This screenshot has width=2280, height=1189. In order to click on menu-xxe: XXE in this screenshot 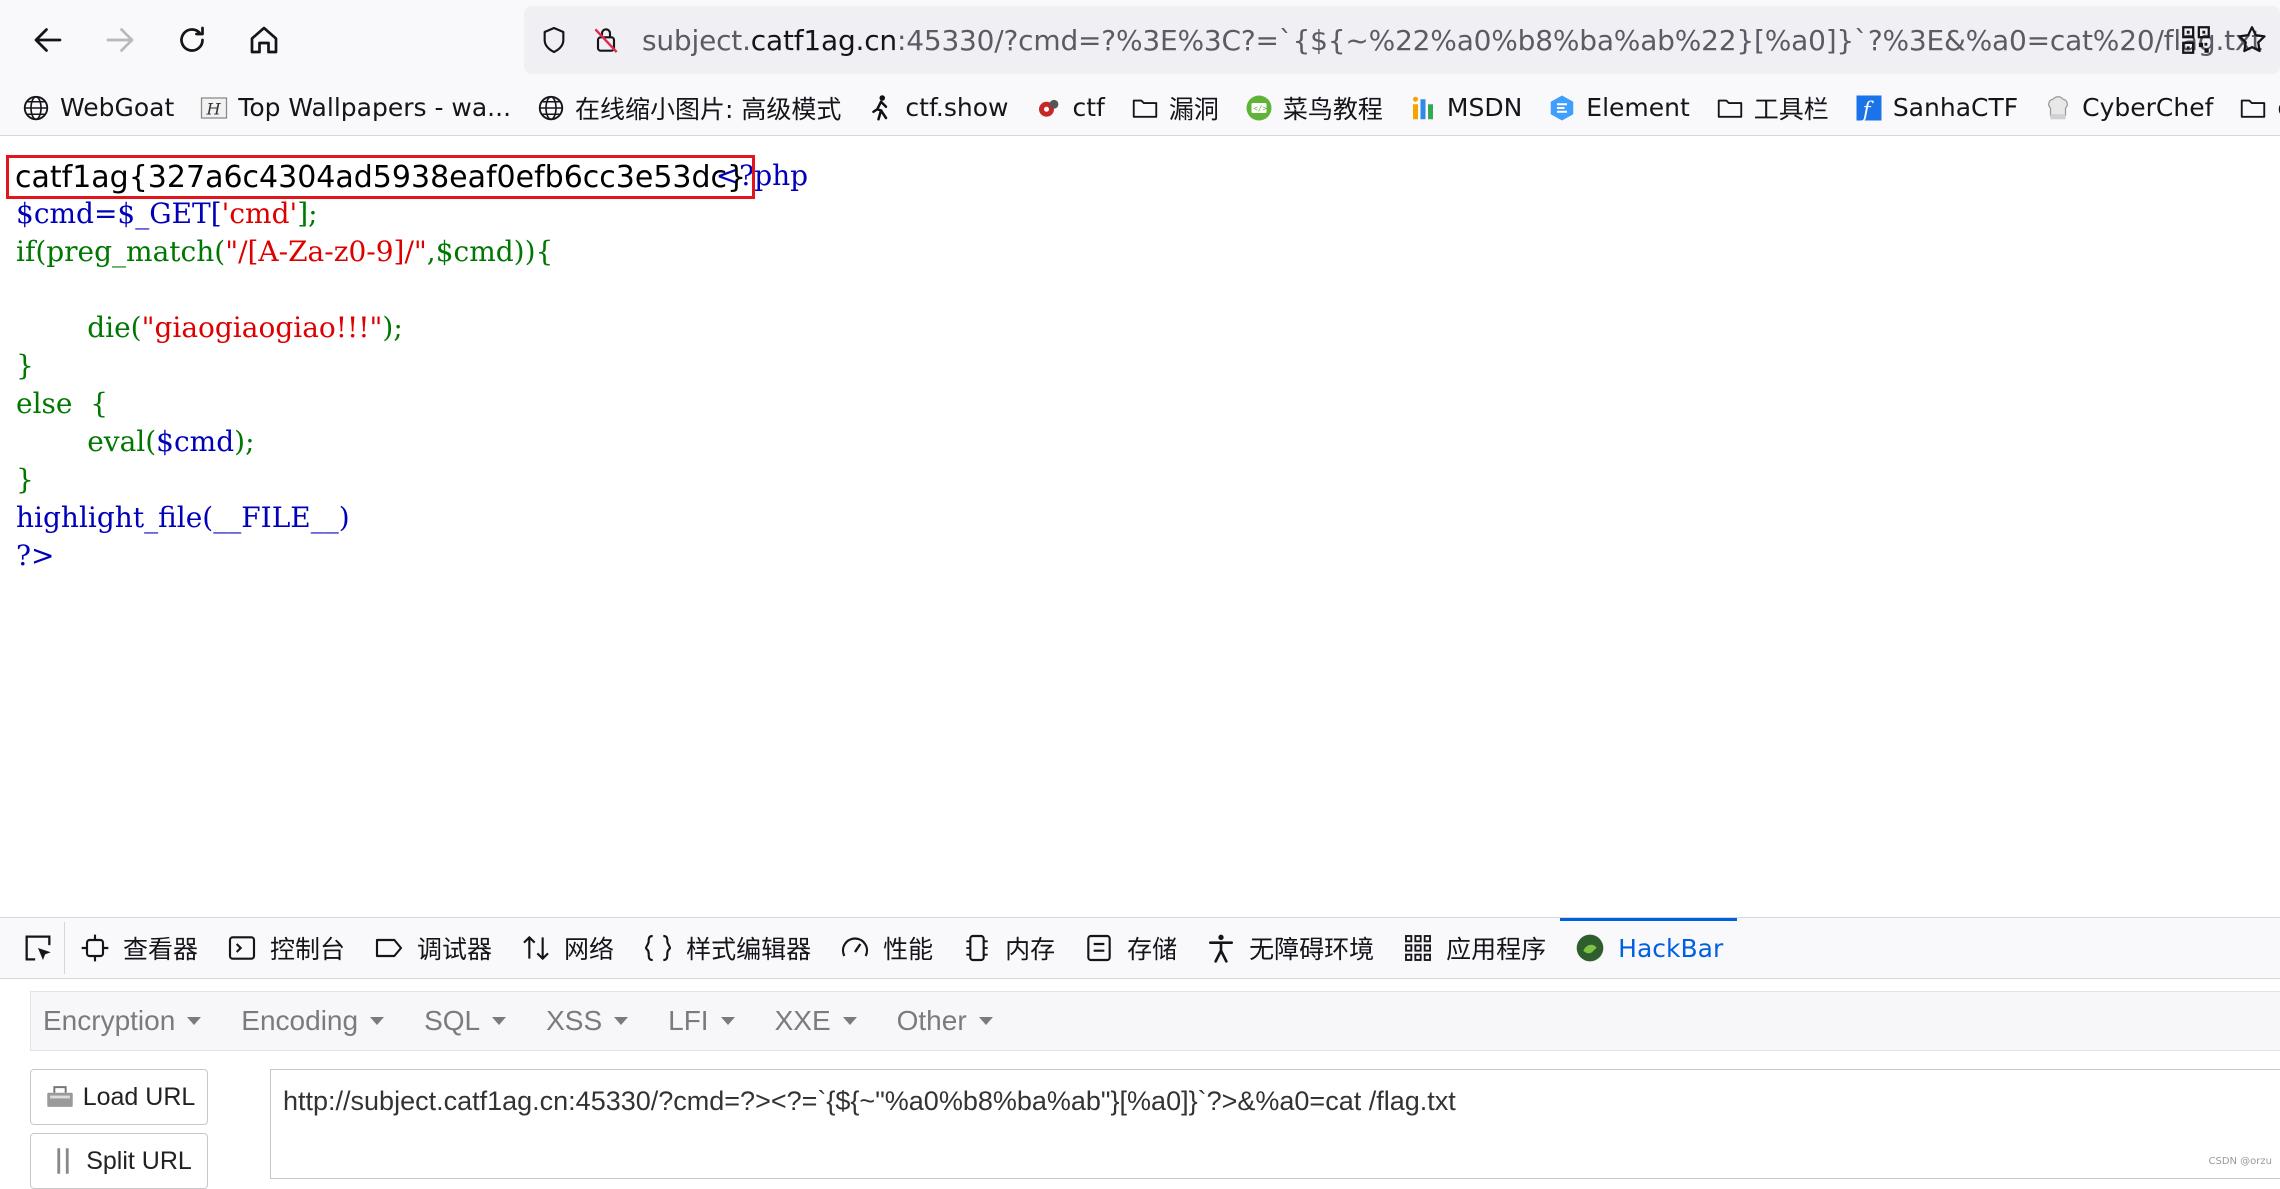, I will do `click(816, 1021)`.